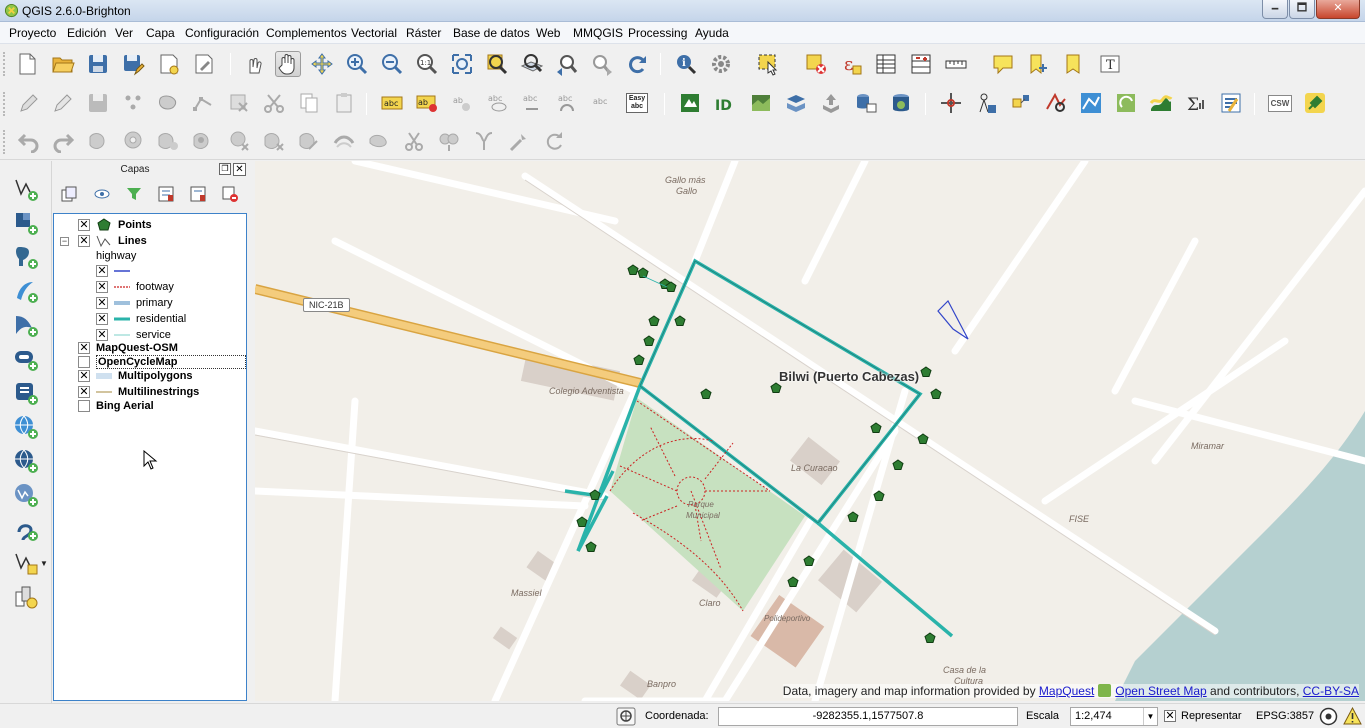  What do you see at coordinates (26, 461) in the screenshot?
I see `add-wcs-layer-icon` at bounding box center [26, 461].